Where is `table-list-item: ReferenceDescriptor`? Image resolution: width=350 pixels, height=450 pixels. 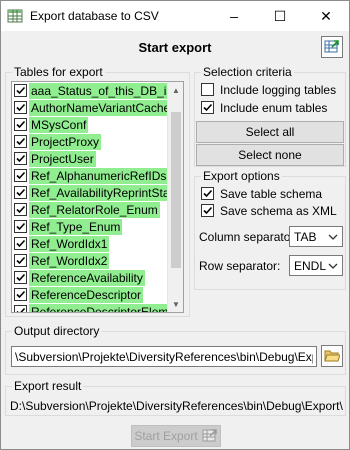 table-list-item: ReferenceDescriptor is located at coordinates (90, 295).